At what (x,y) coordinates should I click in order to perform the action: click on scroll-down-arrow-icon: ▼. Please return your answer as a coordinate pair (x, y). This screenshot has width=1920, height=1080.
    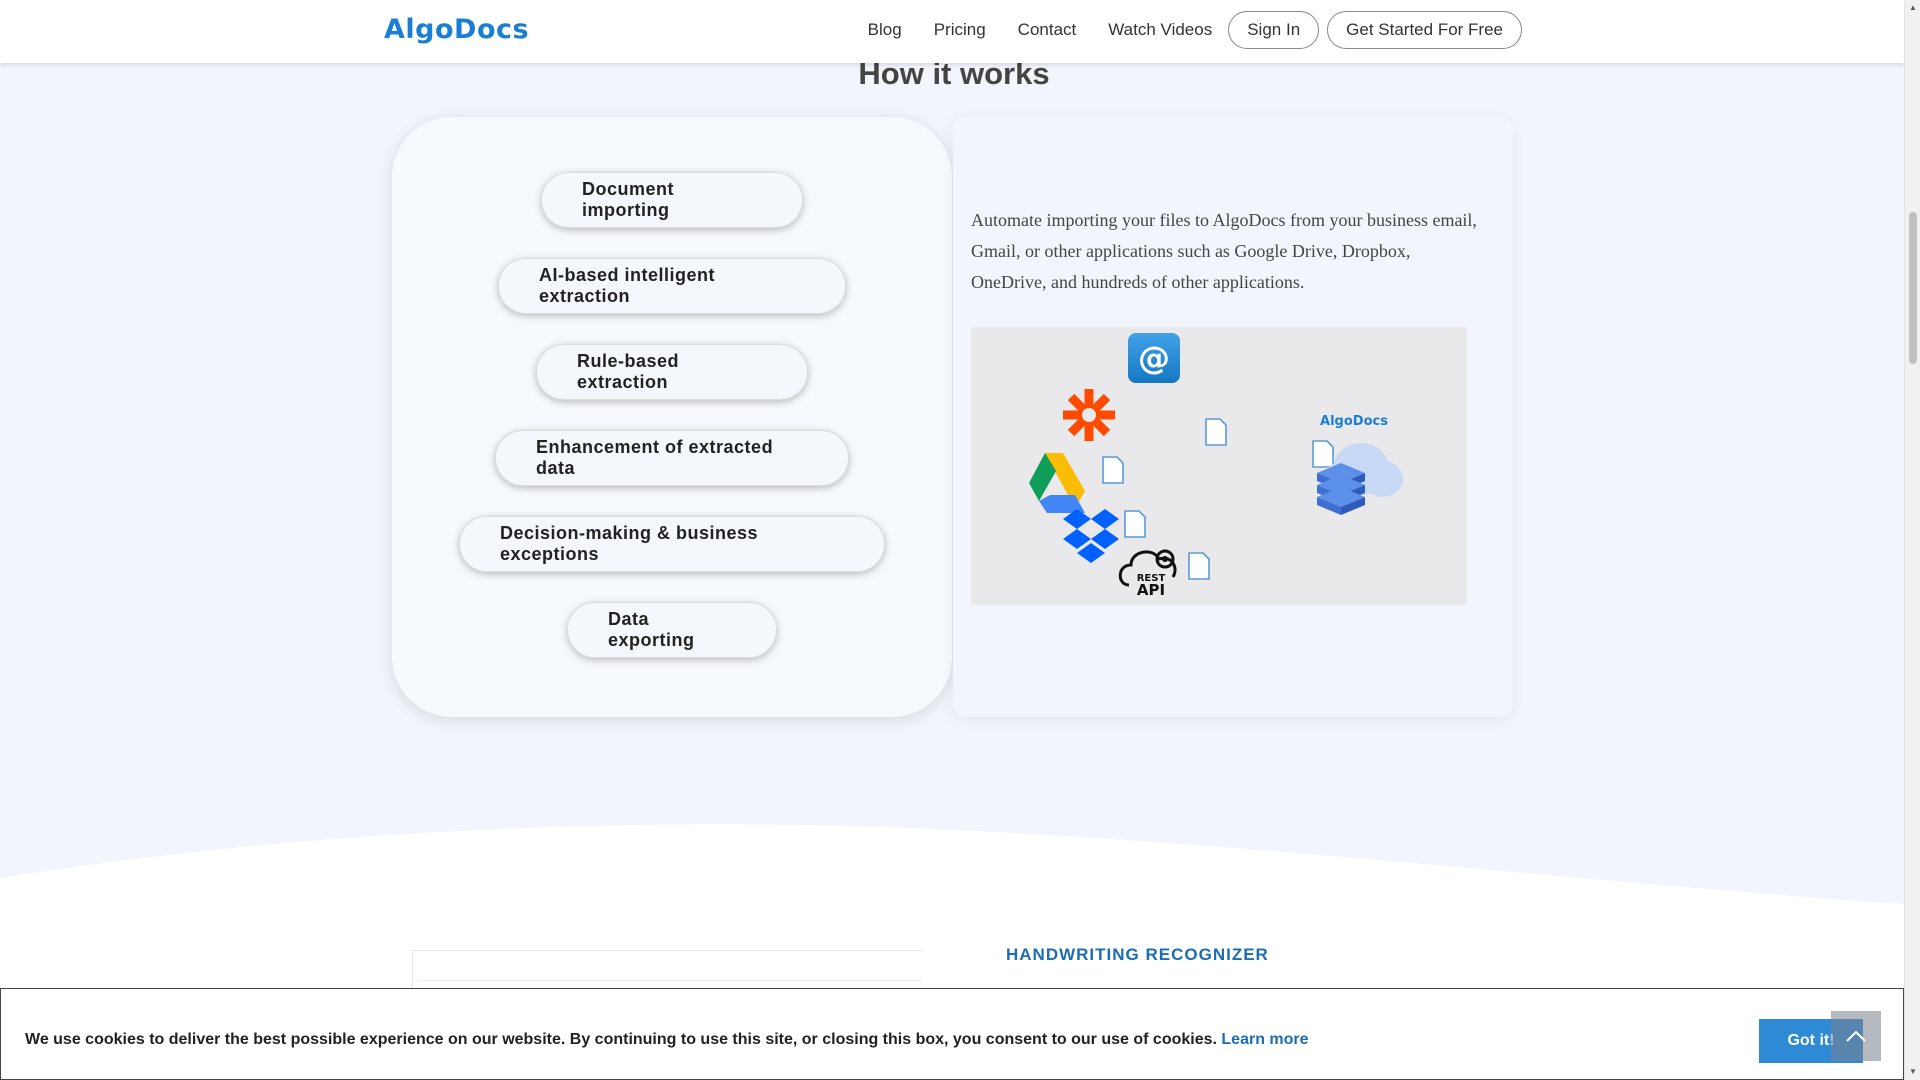
    Looking at the image, I should click on (1912, 1072).